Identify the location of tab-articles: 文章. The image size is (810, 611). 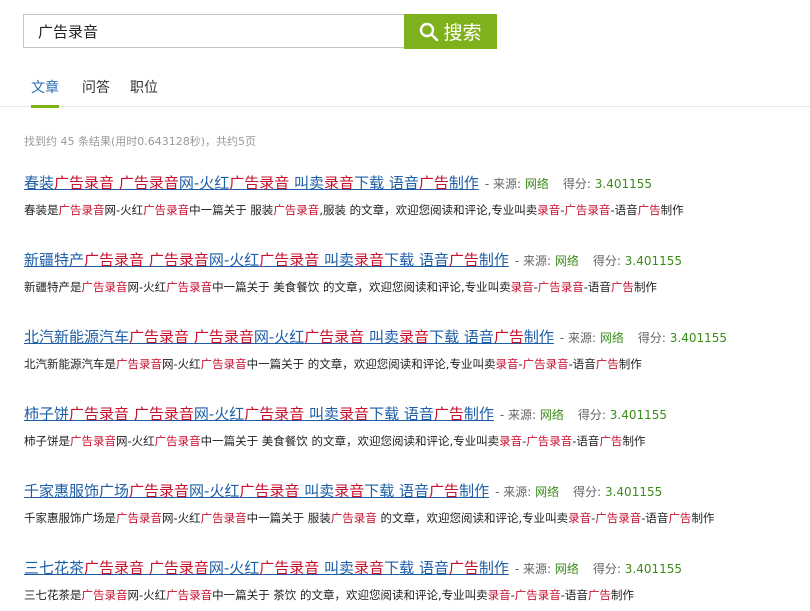
(45, 93).